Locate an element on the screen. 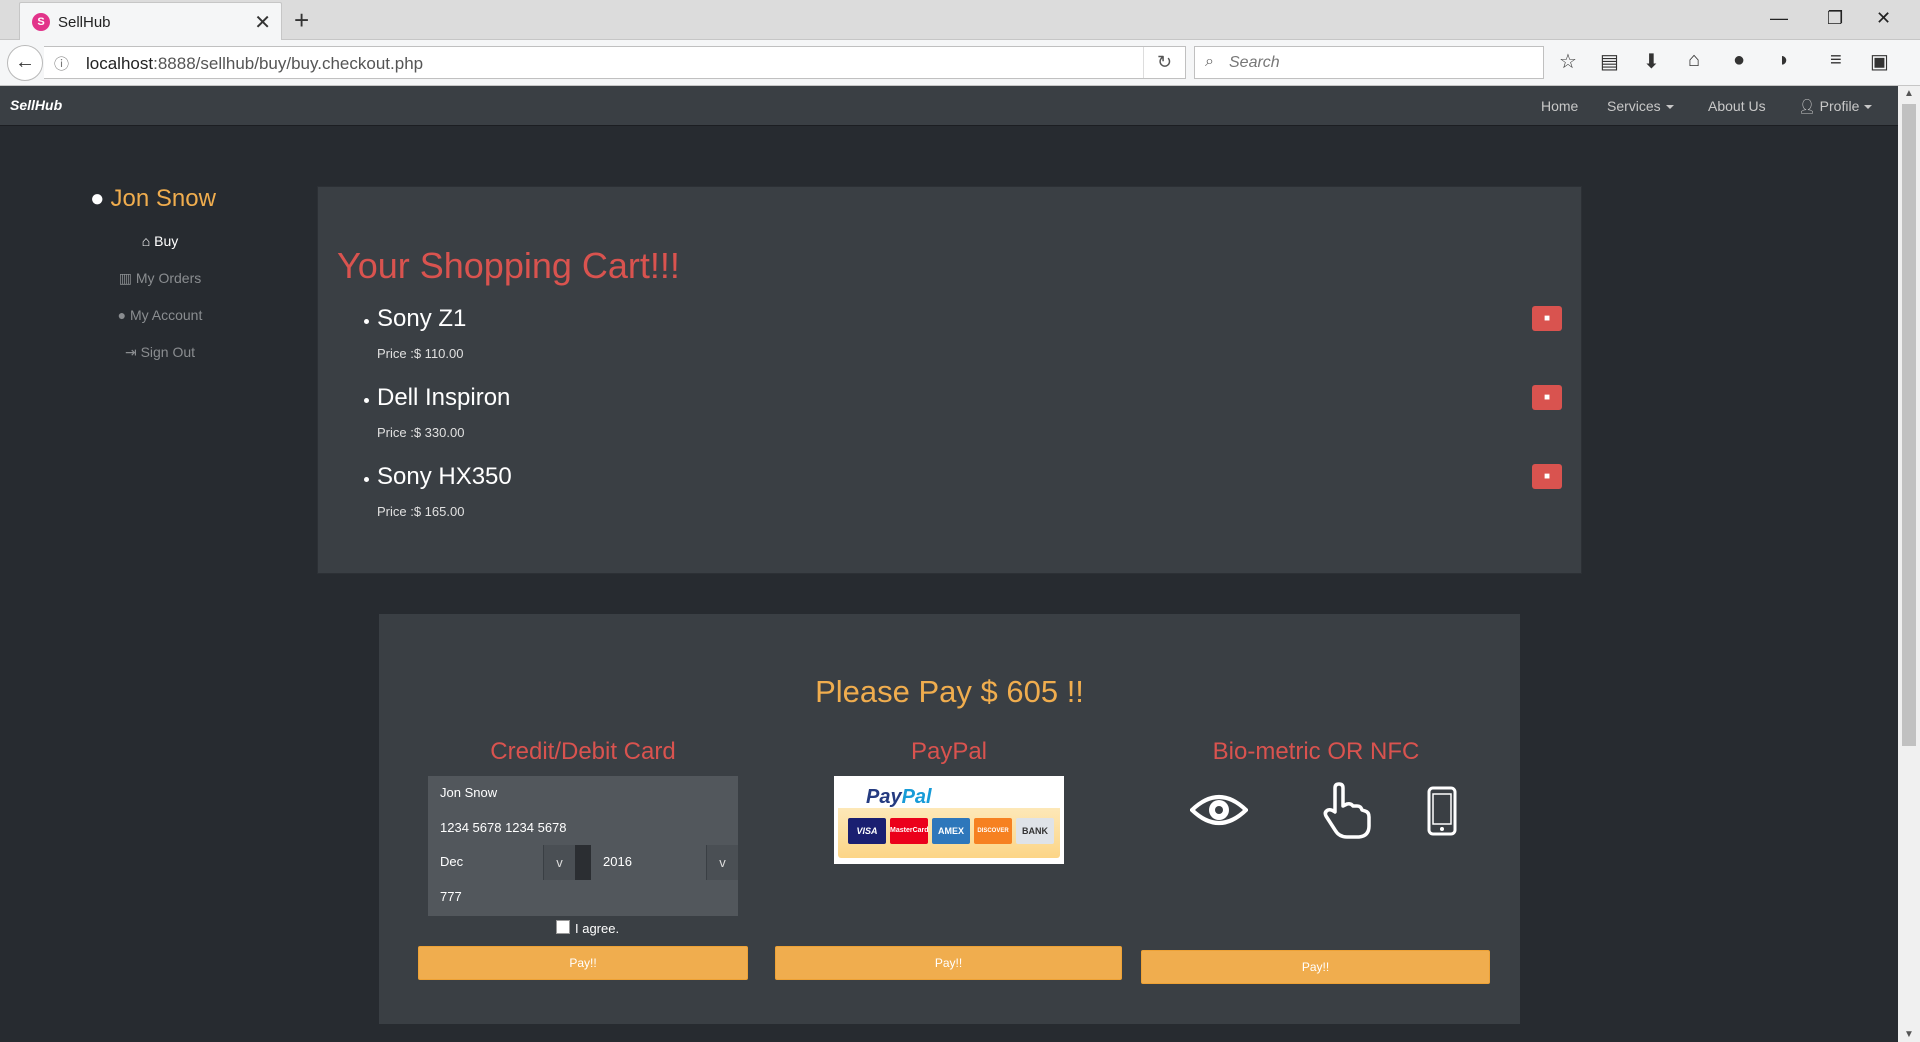 This screenshot has height=1042, width=1920. browser-tab-strip: S SellHub ✕ + — ❐ ✕ is located at coordinates (960, 20).